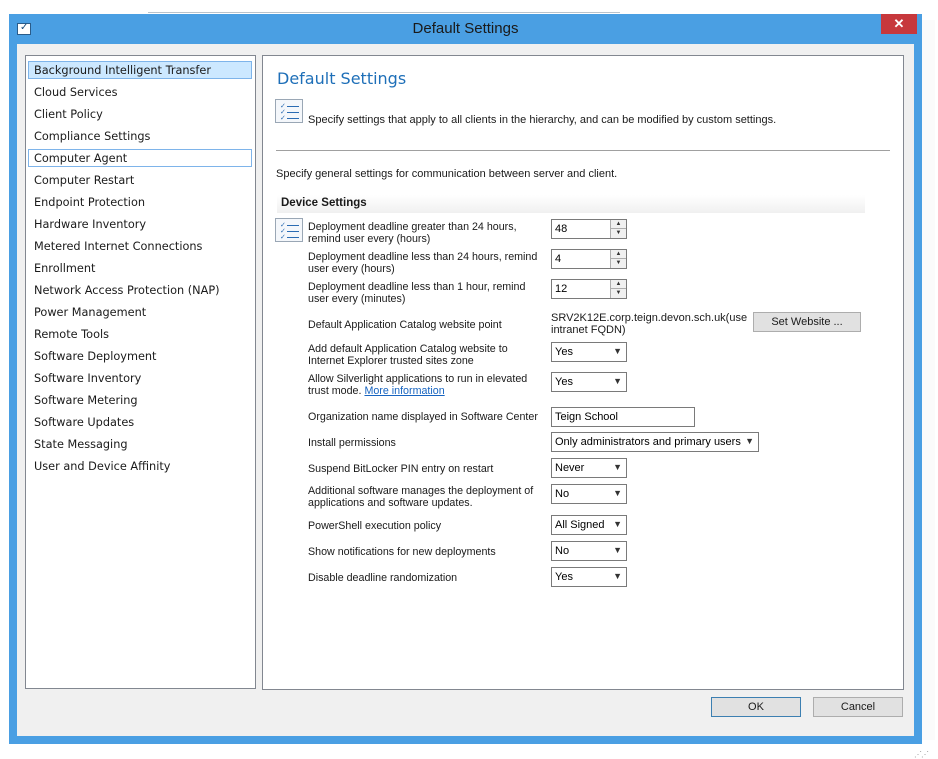 This screenshot has height=759, width=938. Describe the element at coordinates (589, 229) in the screenshot. I see `deadline-24plus-stepper: 48 ▲ ▼` at that location.